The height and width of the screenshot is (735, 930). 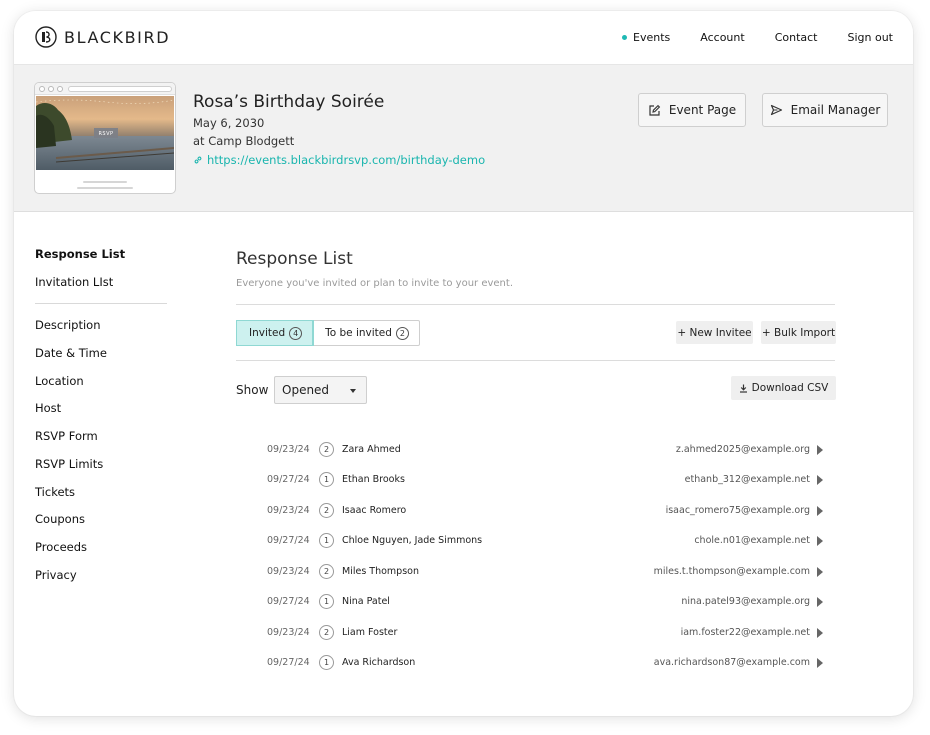 I want to click on tab-invited-label: Invited, so click(x=267, y=333).